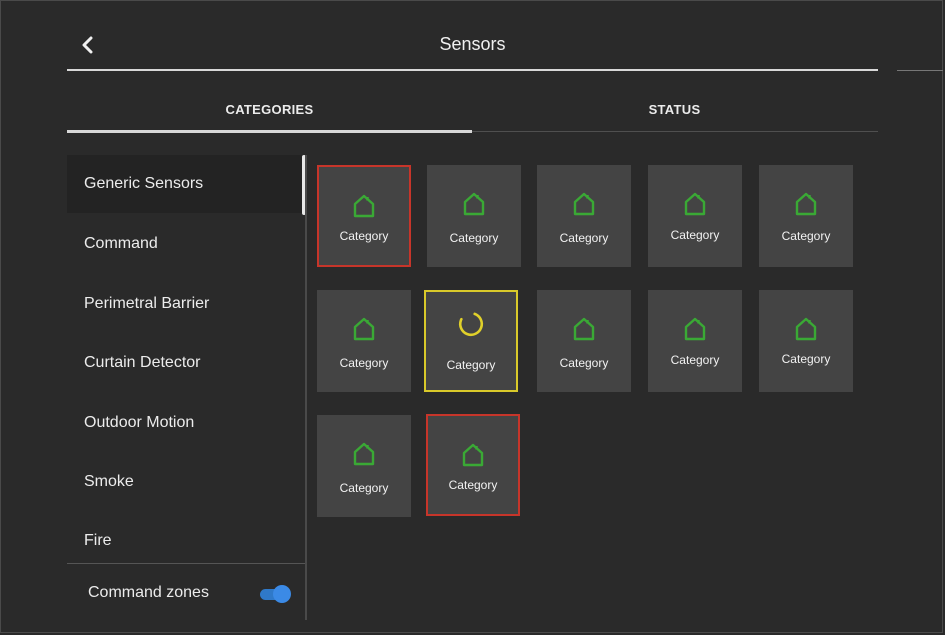  I want to click on sidebar-item-smoke: Smoke, so click(186, 482).